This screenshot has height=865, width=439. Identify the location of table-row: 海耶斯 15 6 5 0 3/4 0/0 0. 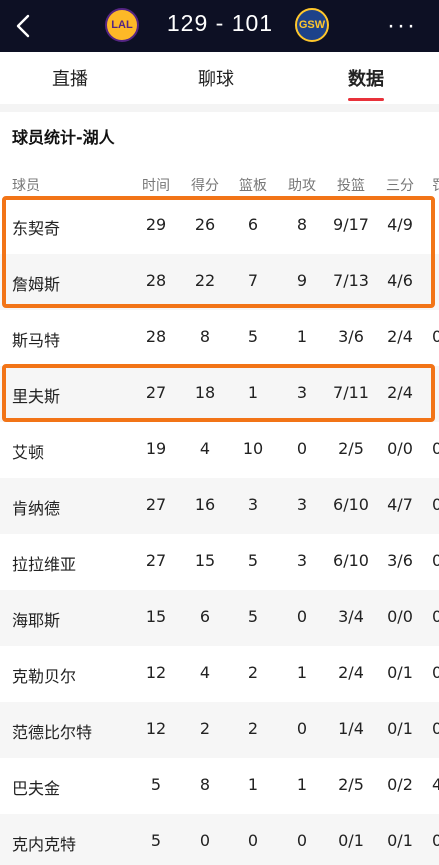
(219, 618).